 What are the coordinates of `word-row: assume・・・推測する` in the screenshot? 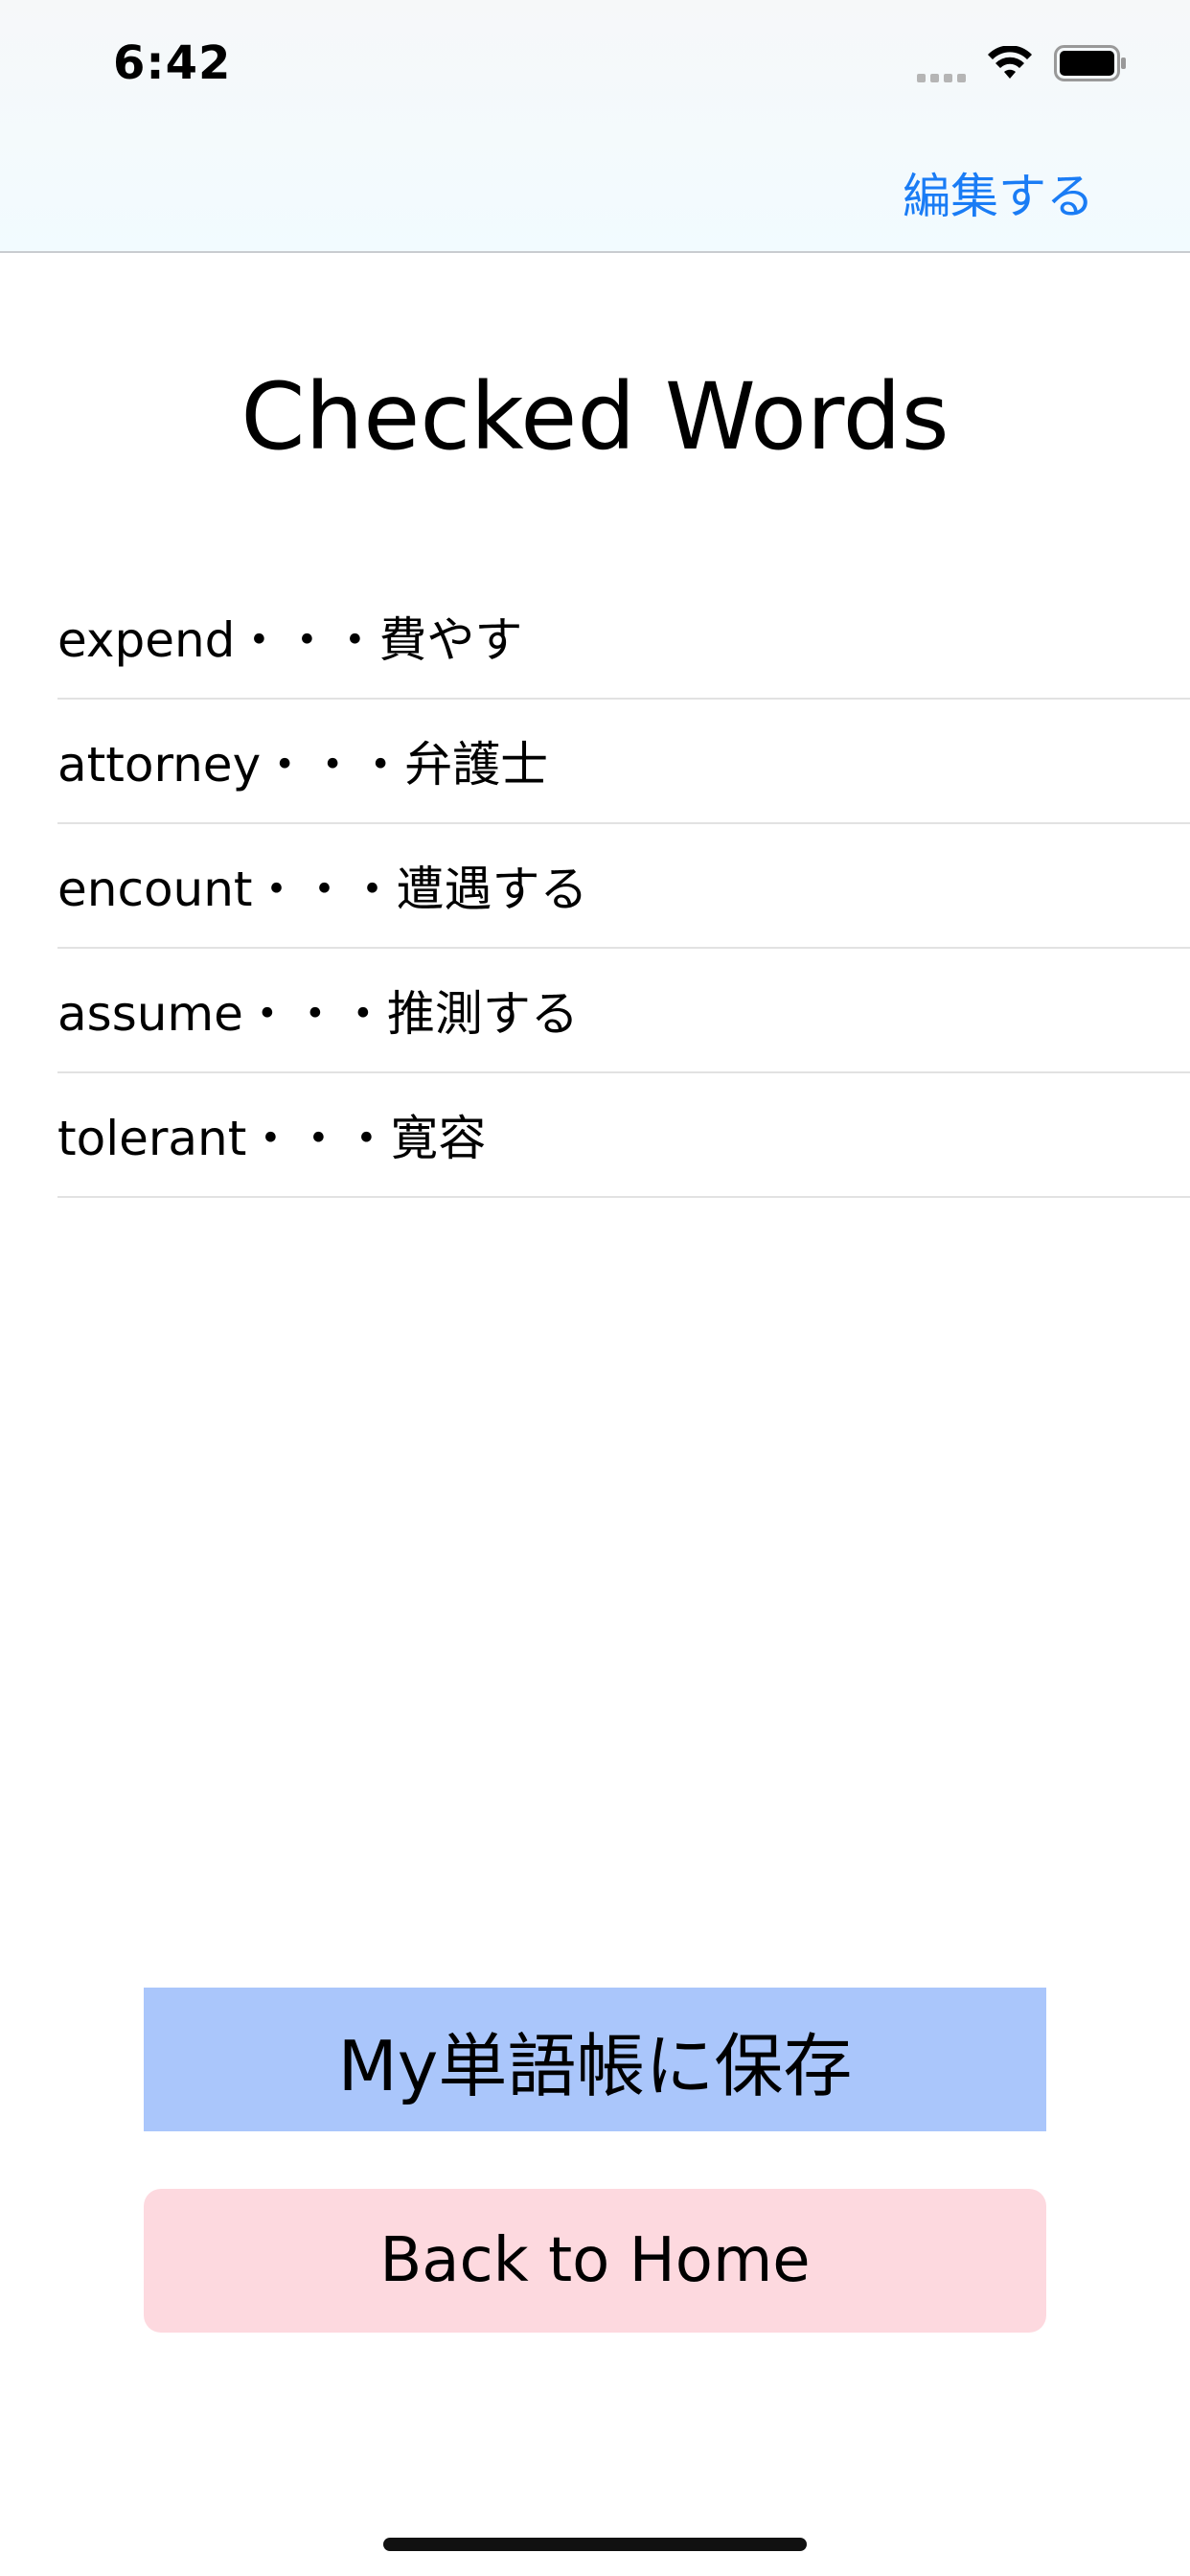 It's located at (623, 1011).